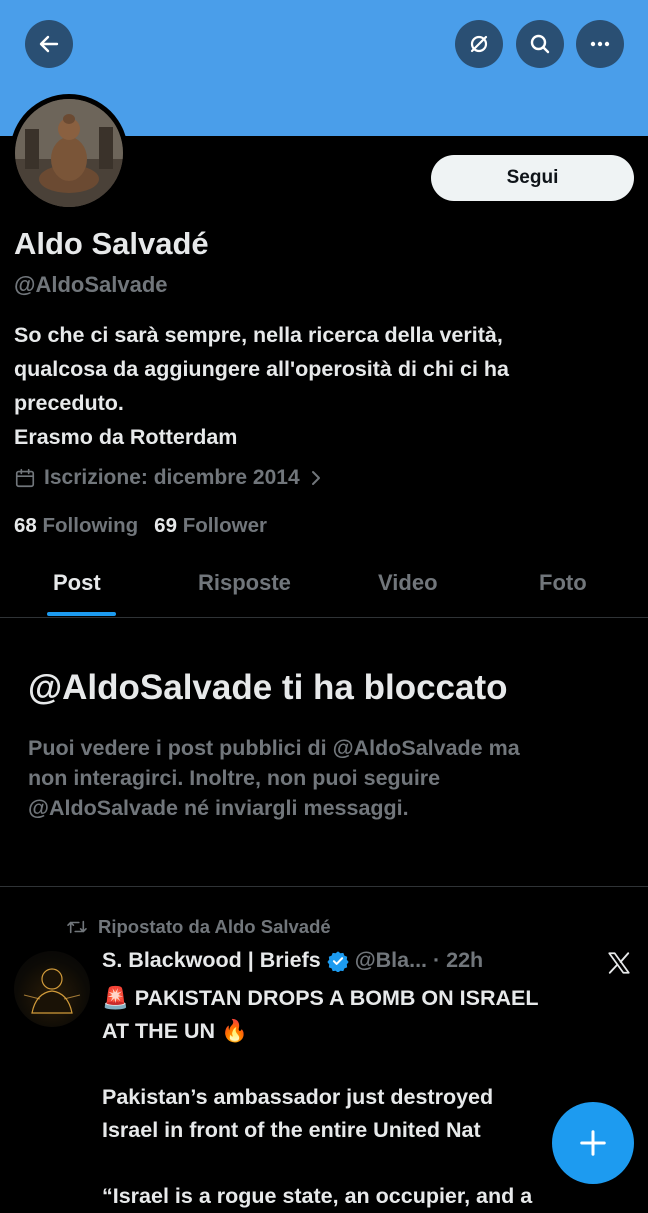 This screenshot has height=1213, width=648. I want to click on more-button, so click(600, 44).